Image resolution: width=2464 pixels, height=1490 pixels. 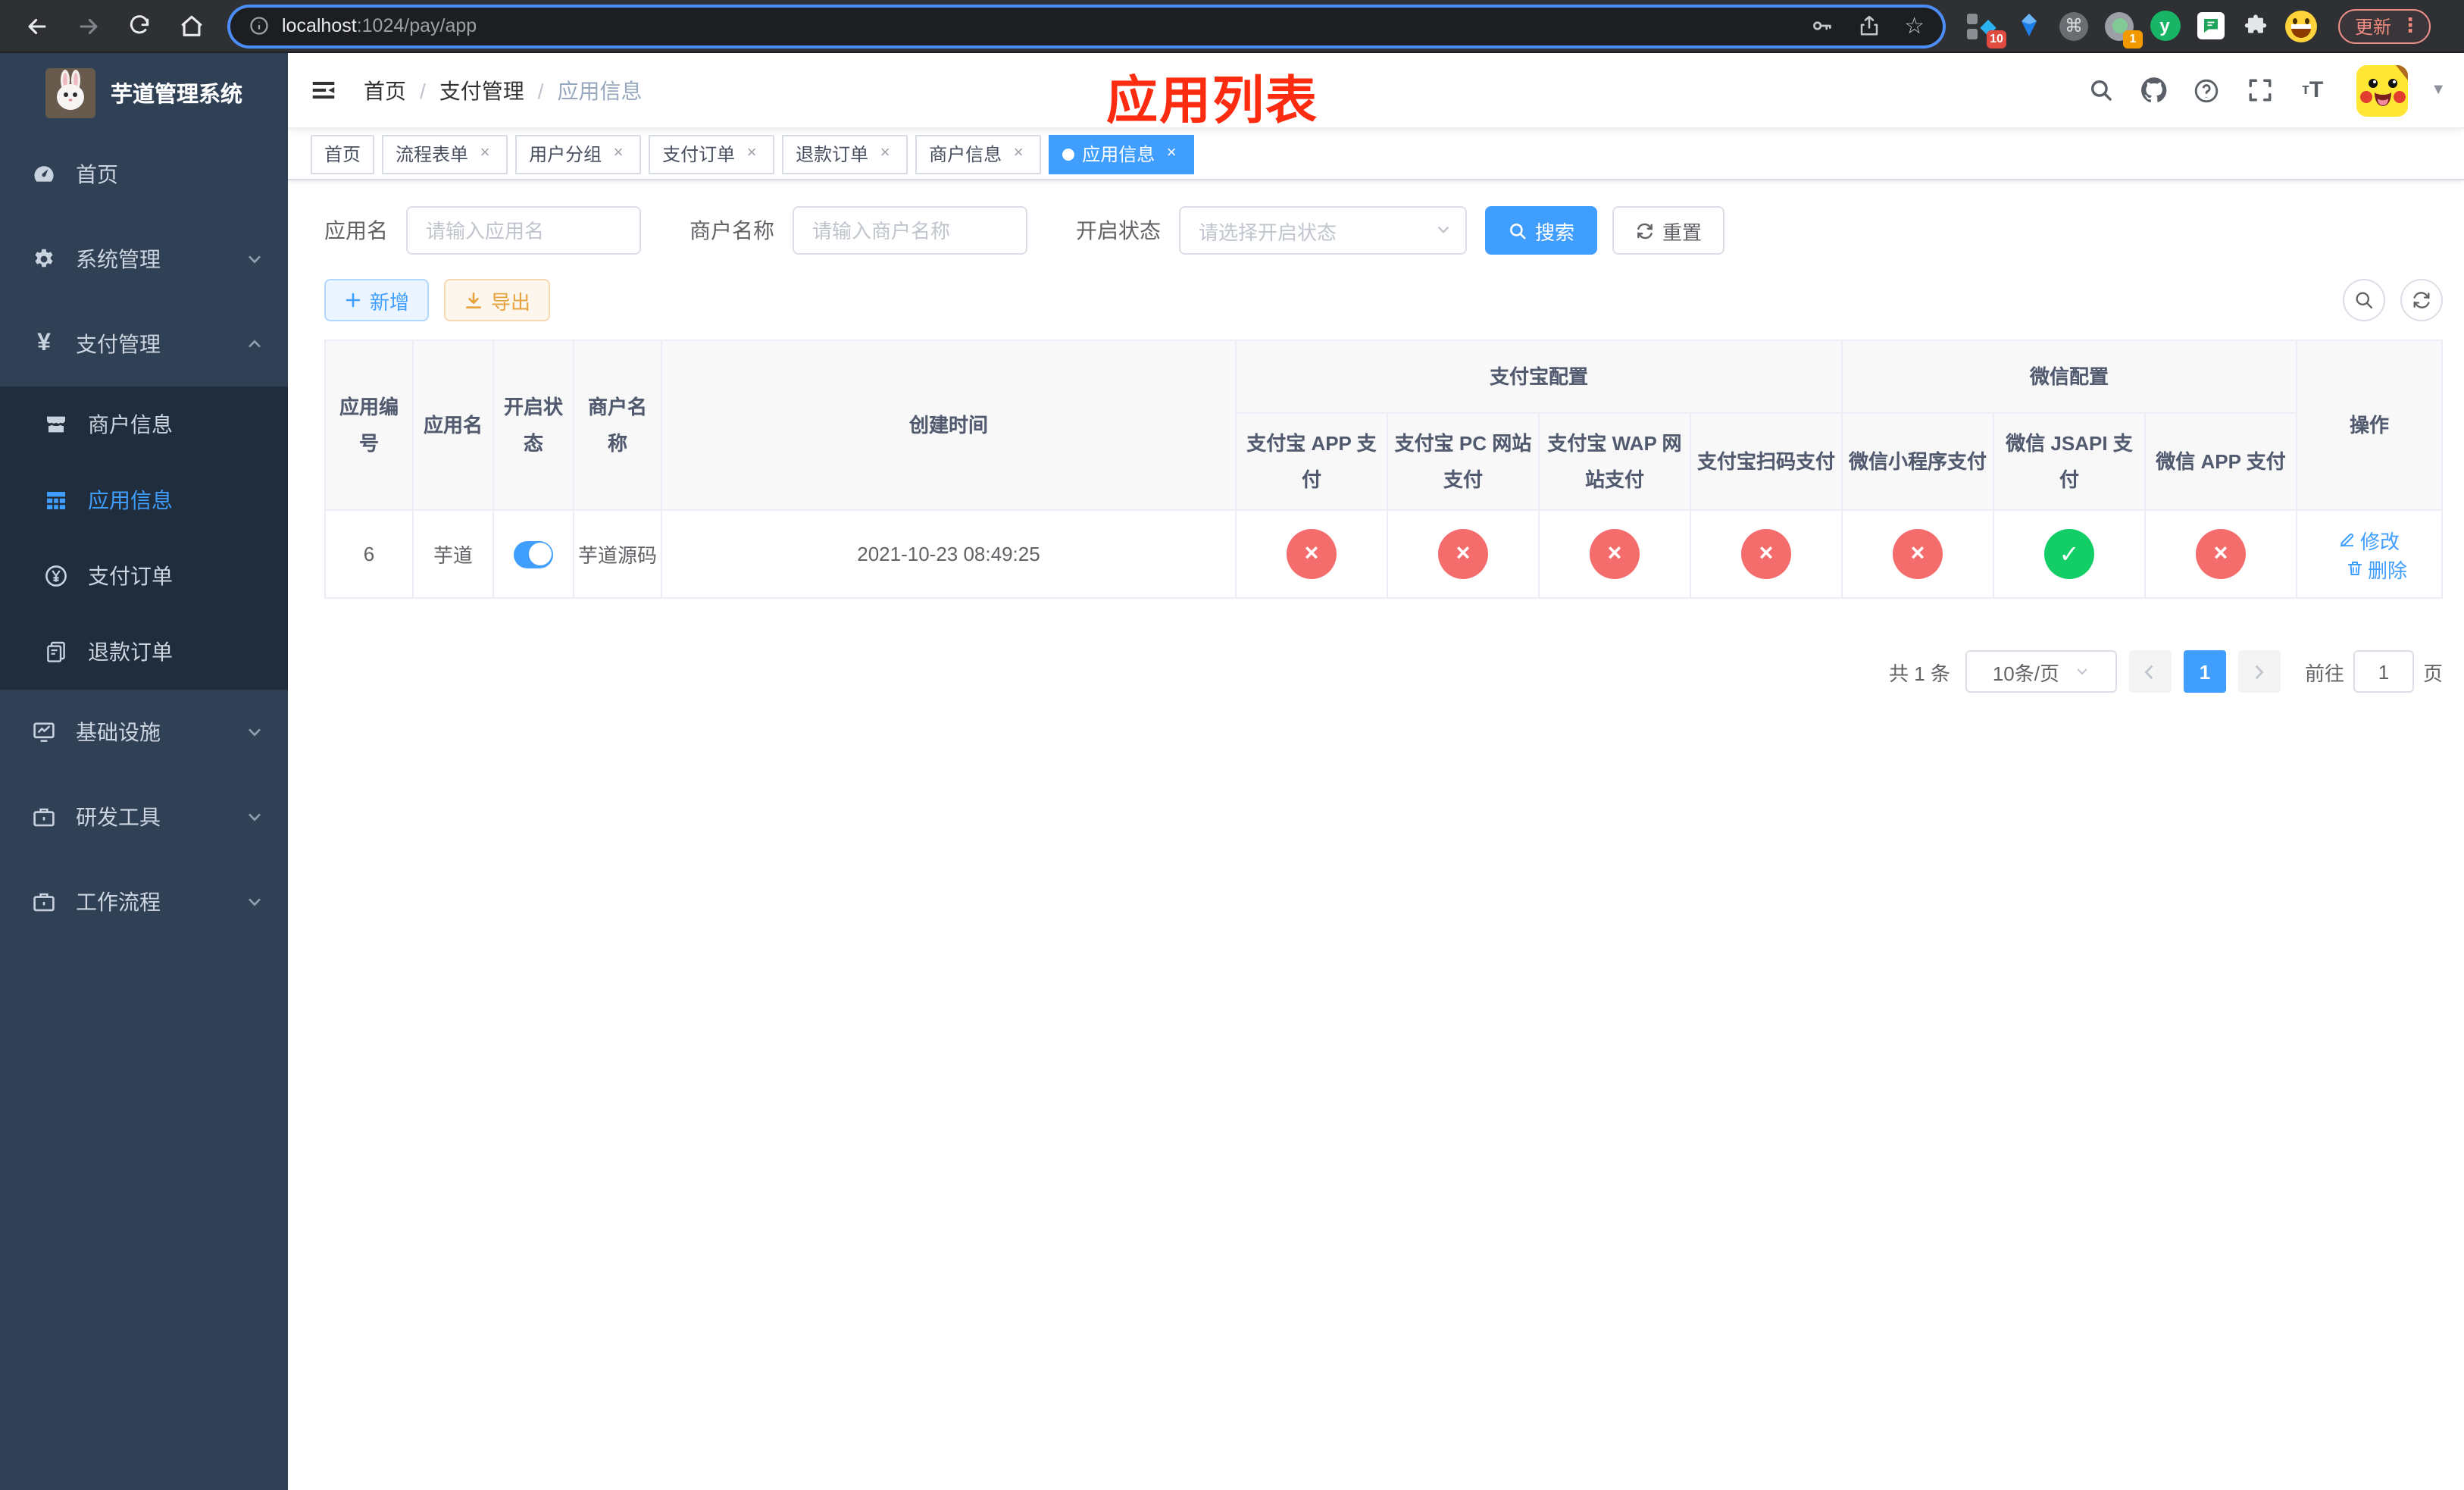 I want to click on col-app-id: 应用编号, so click(x=369, y=426).